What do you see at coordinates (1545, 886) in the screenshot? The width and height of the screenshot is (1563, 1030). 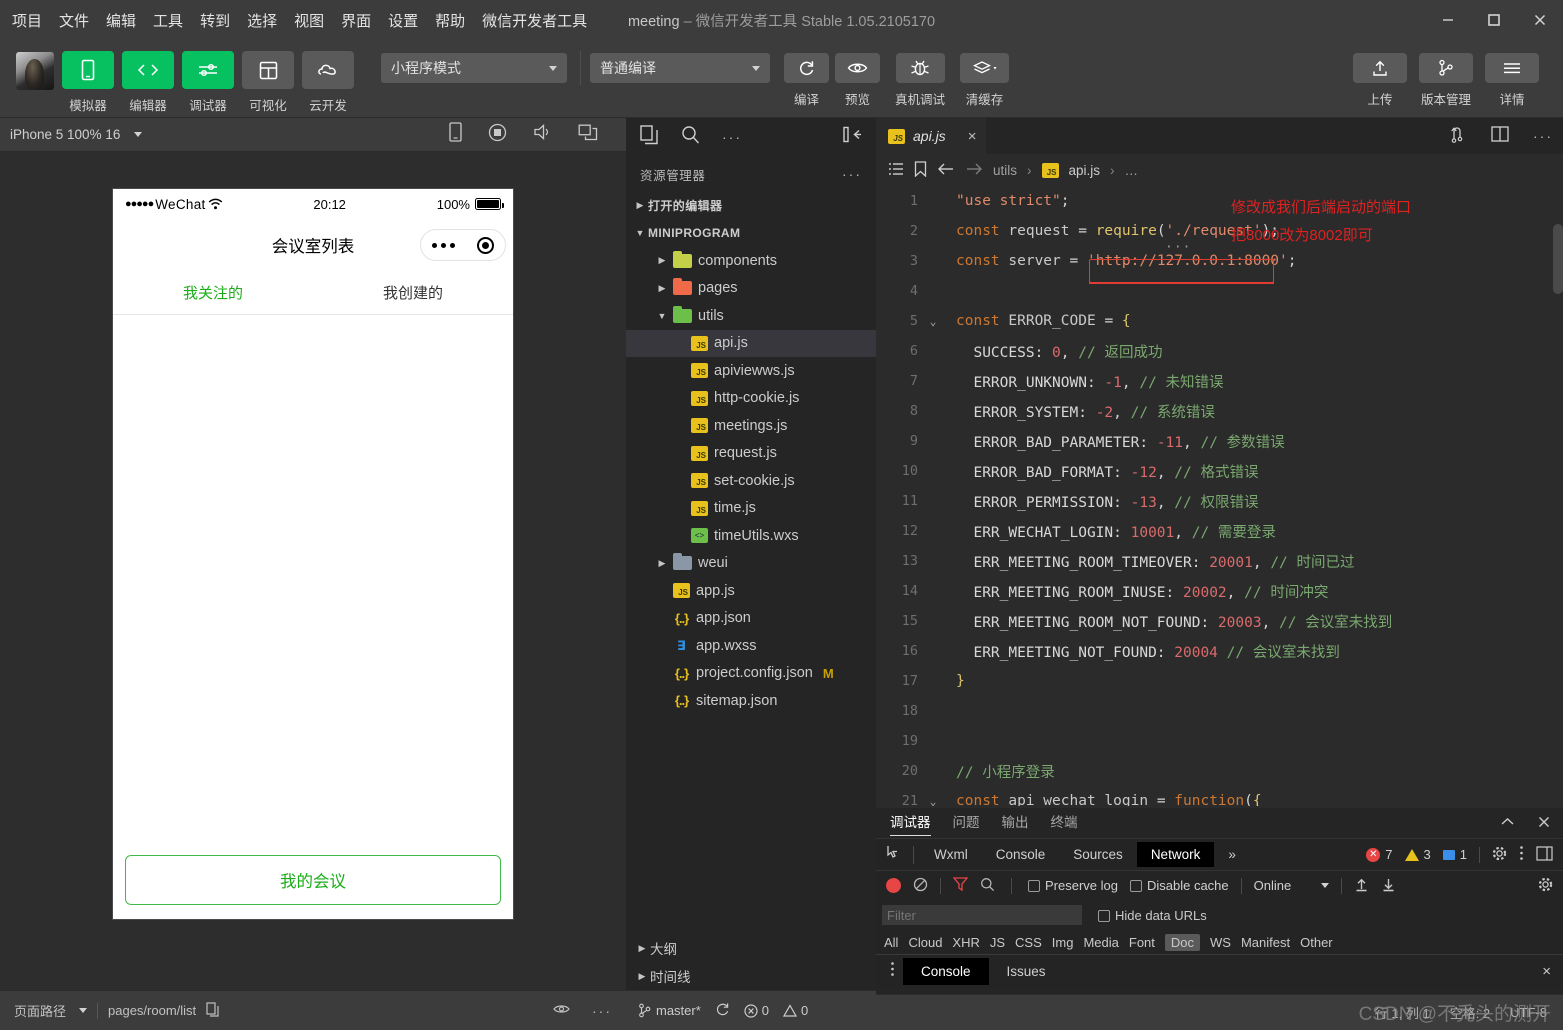 I see `network-settings-gear-icon` at bounding box center [1545, 886].